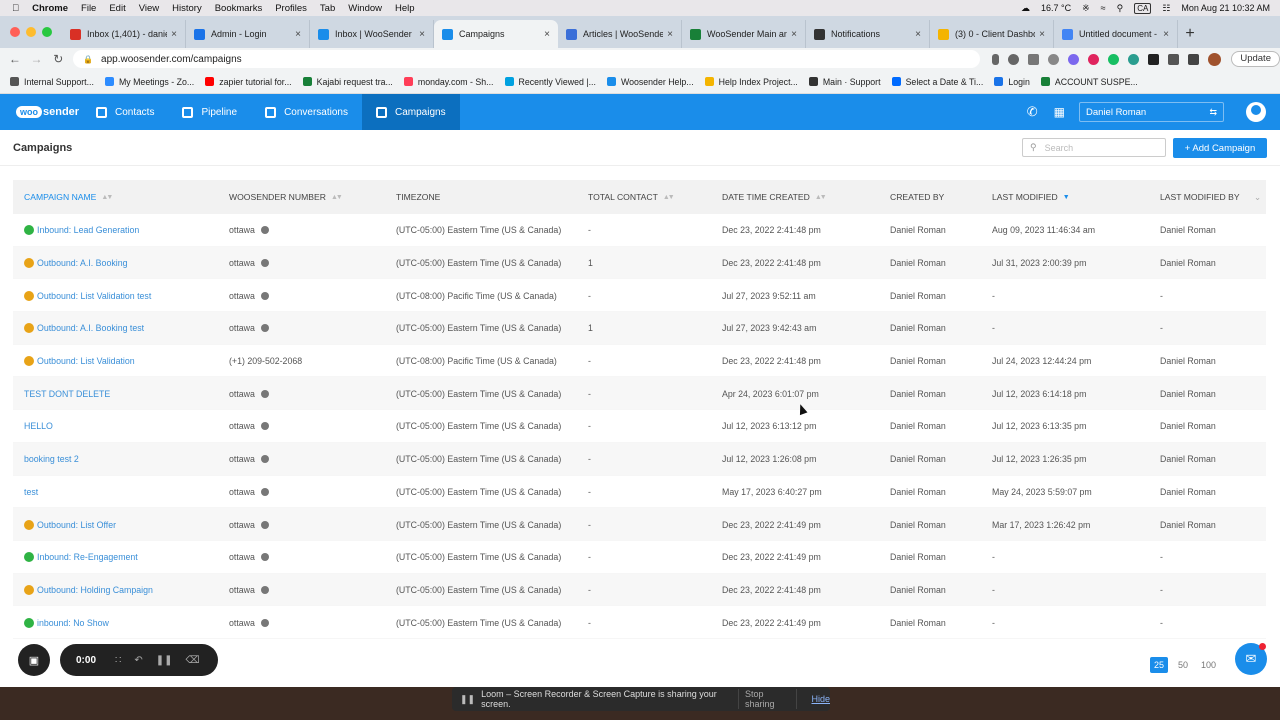 This screenshot has height=720, width=1280. I want to click on browser-tab: Untitled document - ×, so click(1116, 34).